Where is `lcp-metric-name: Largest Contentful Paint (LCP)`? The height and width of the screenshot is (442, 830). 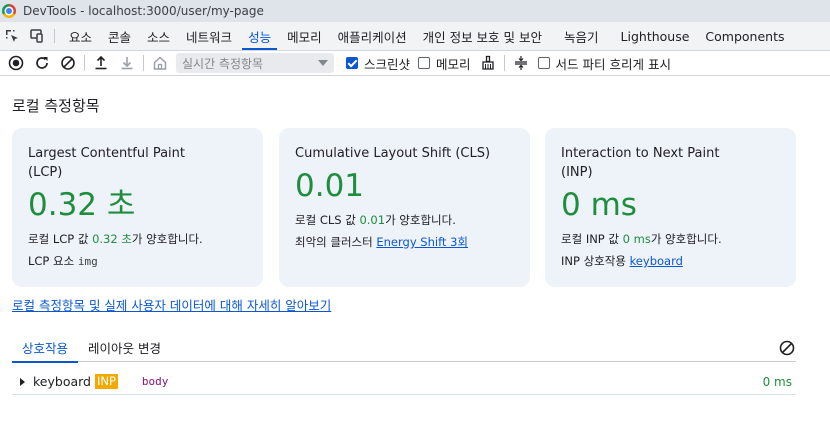
lcp-metric-name: Largest Contentful Paint (LCP) is located at coordinates (107, 163).